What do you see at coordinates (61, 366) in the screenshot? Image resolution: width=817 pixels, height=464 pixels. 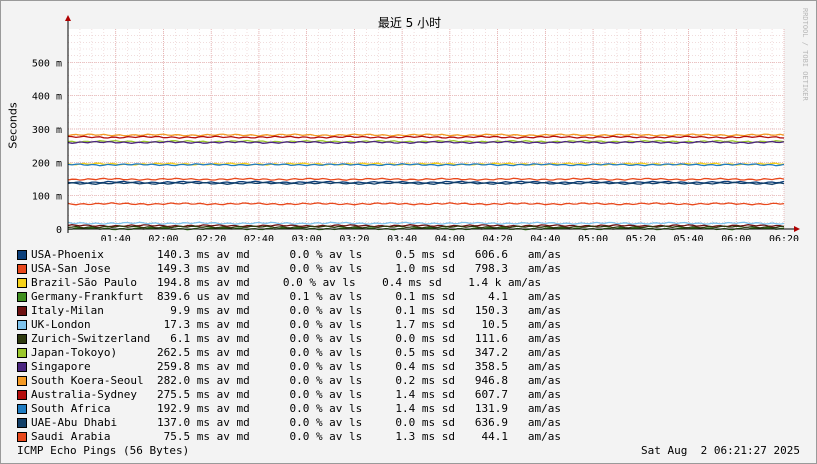 I see `legend-series-name: Singapore` at bounding box center [61, 366].